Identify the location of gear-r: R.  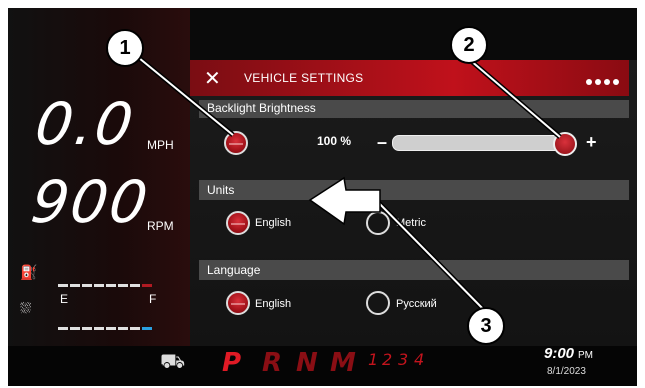
(272, 363).